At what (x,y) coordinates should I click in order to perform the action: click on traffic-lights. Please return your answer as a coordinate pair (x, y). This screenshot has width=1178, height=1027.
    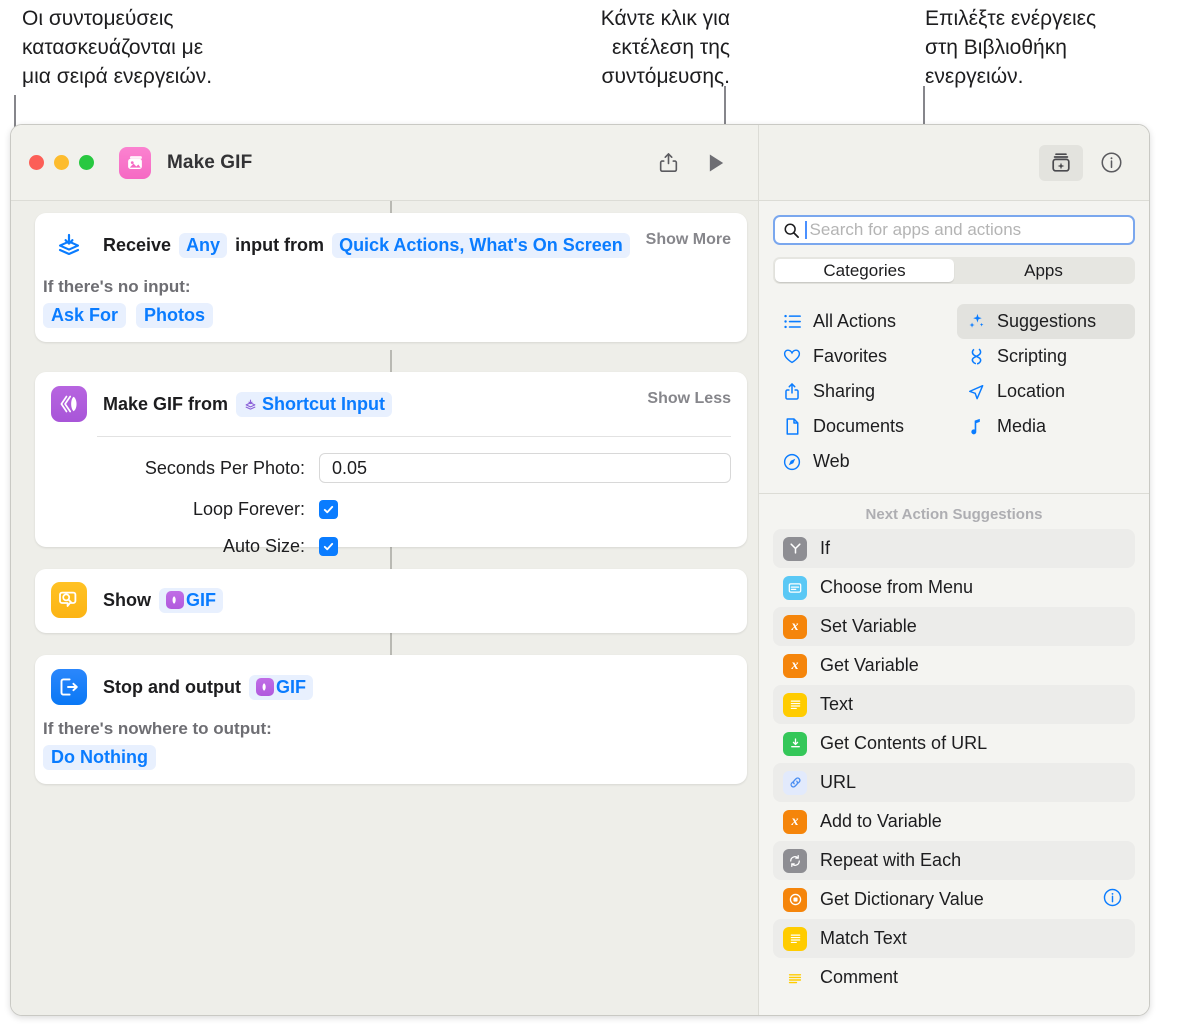
    Looking at the image, I should click on (61, 162).